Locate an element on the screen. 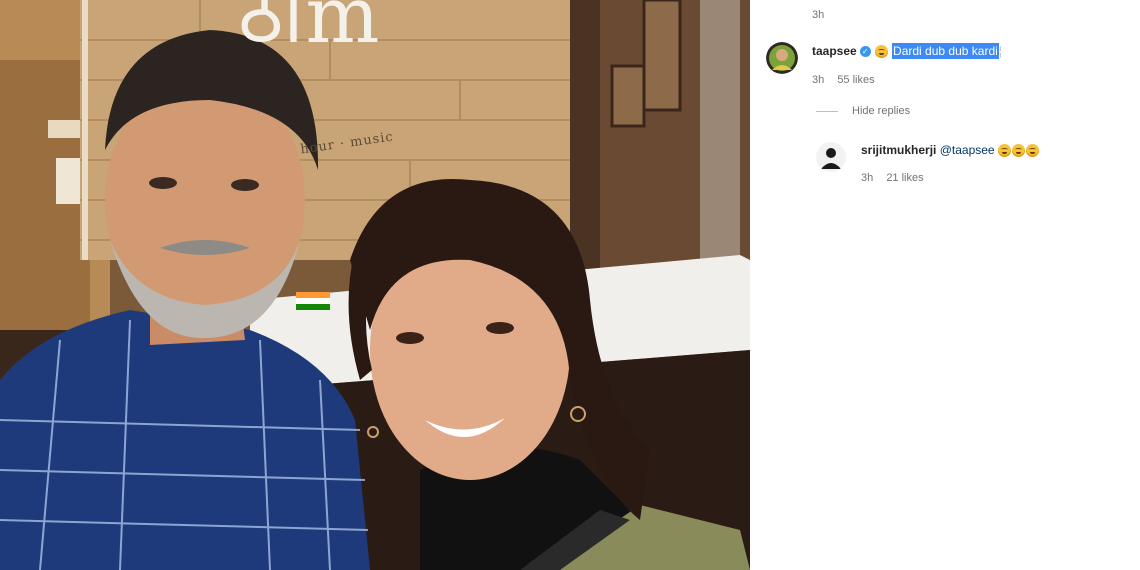  reply-mention-link: @taapsee is located at coordinates (967, 150).